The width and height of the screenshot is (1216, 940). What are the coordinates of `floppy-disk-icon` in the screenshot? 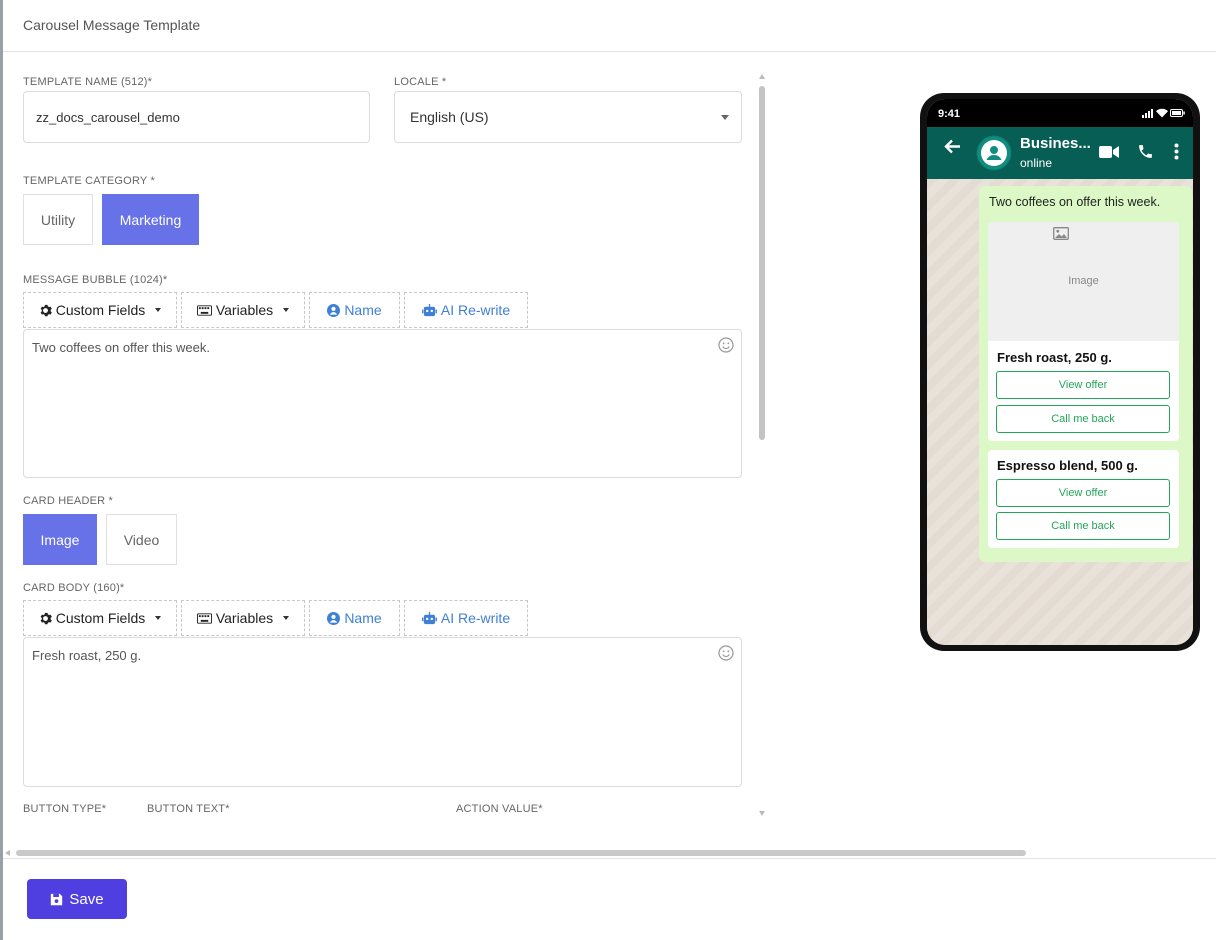 It's located at (57, 899).